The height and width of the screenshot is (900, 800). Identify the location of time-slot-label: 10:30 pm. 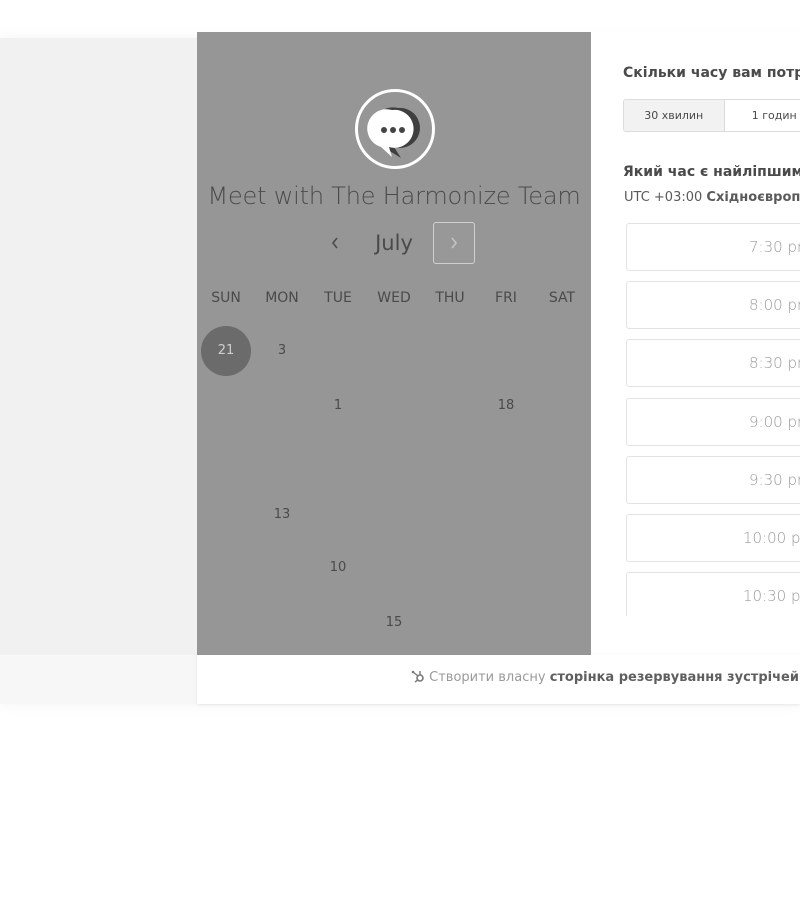
(771, 596).